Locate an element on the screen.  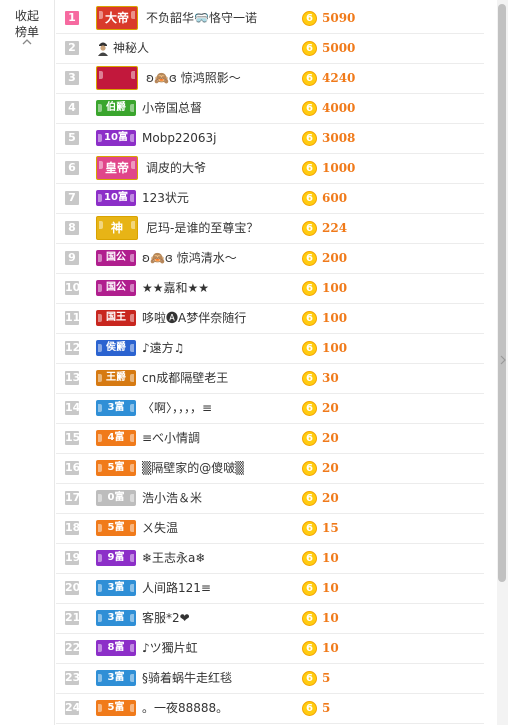
user-name: ★★嘉和★★ is located at coordinates (175, 288).